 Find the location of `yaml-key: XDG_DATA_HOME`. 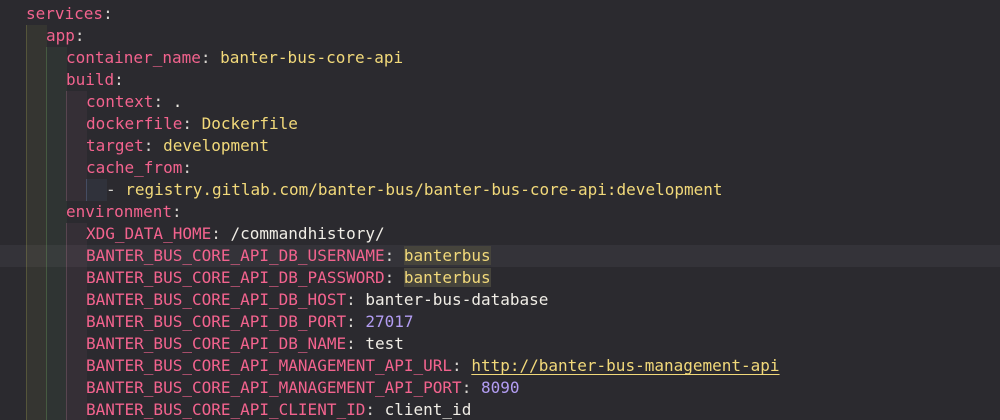

yaml-key: XDG_DATA_HOME is located at coordinates (149, 233).